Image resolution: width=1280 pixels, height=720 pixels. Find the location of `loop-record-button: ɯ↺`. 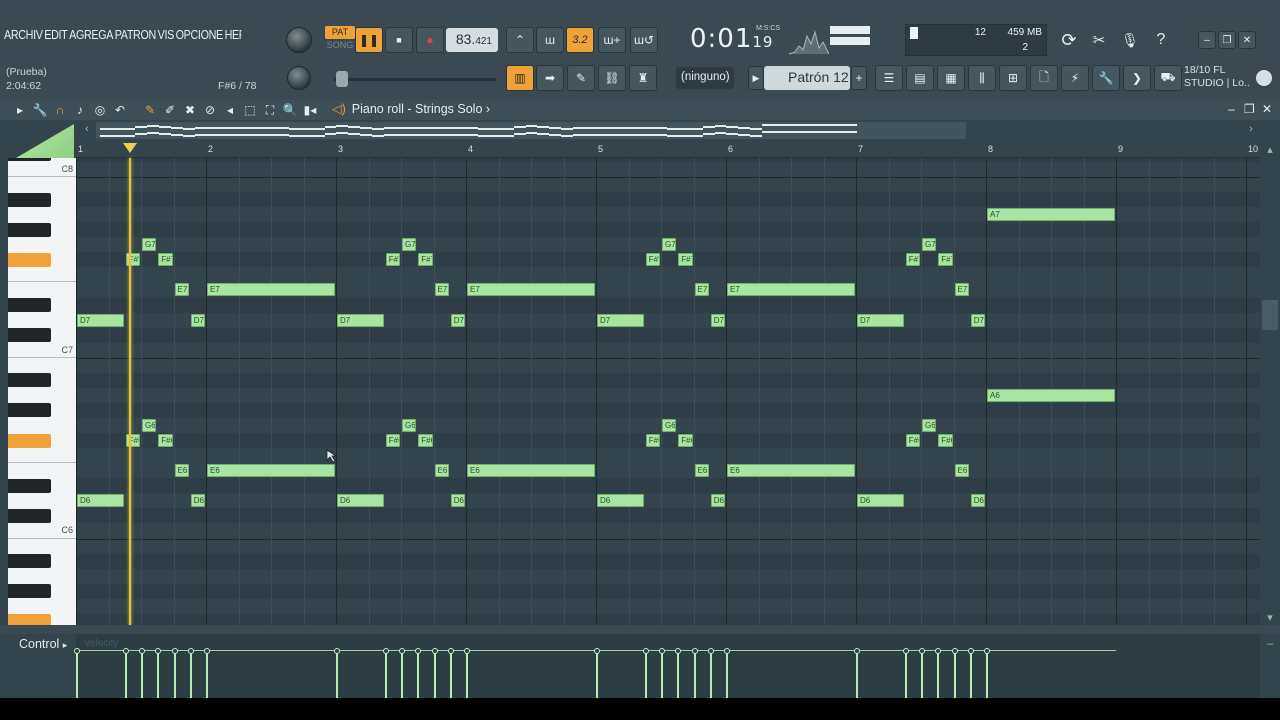

loop-record-button: ɯ↺ is located at coordinates (644, 40).